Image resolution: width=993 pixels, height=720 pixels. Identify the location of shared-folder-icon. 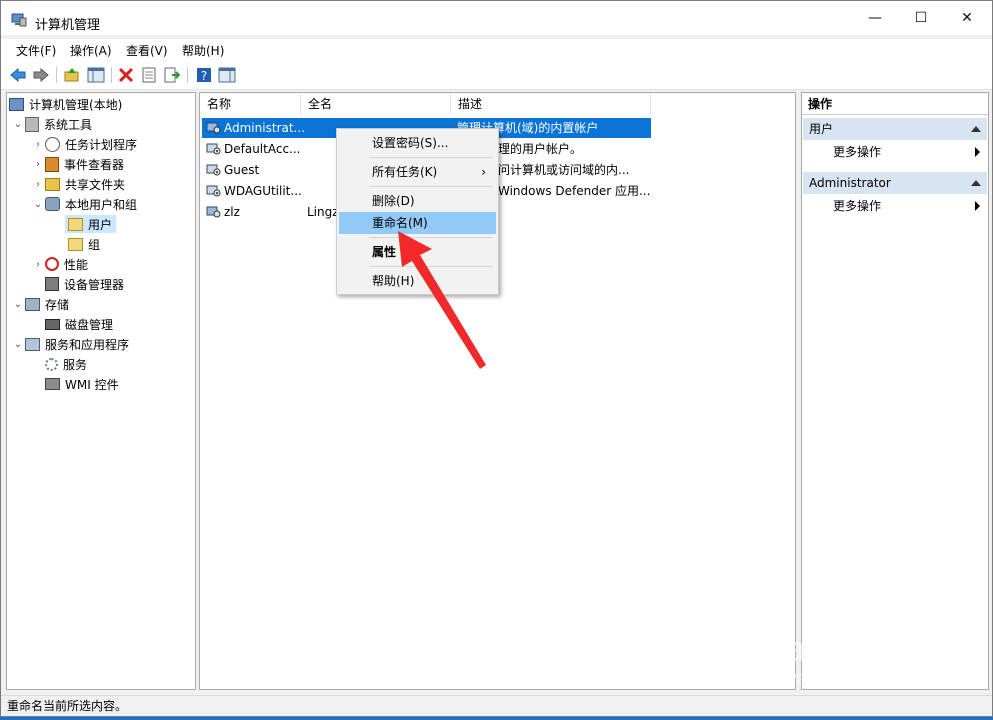
(52, 184).